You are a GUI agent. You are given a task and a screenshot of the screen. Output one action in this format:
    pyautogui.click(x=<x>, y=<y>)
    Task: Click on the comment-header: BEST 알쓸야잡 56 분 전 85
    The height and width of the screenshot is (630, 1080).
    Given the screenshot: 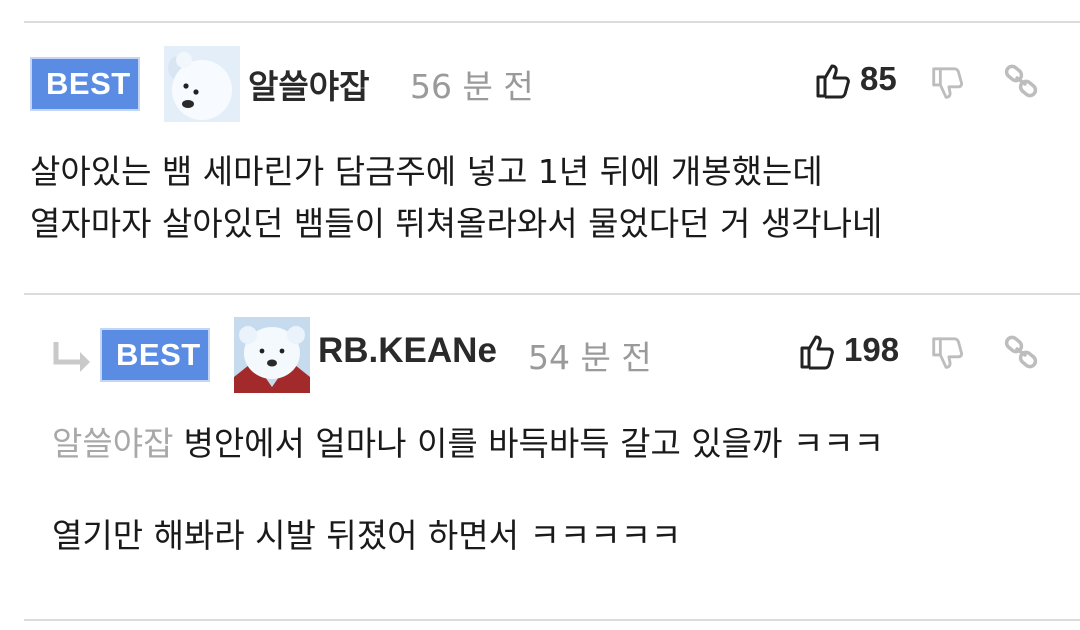 What is the action you would take?
    pyautogui.click(x=540, y=82)
    